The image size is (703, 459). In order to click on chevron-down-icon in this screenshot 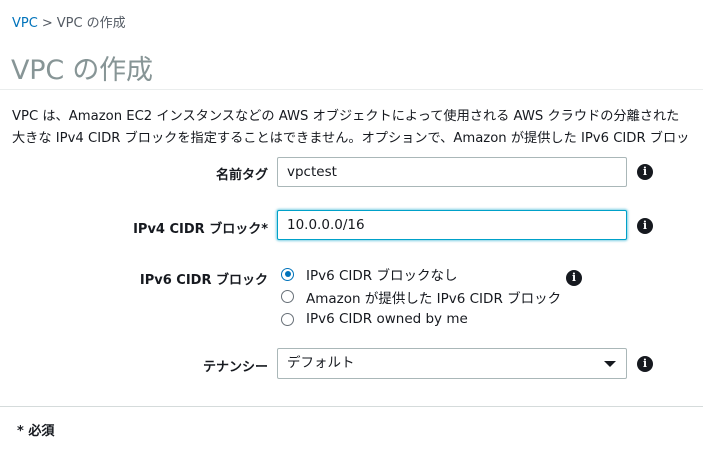, I will do `click(610, 364)`.